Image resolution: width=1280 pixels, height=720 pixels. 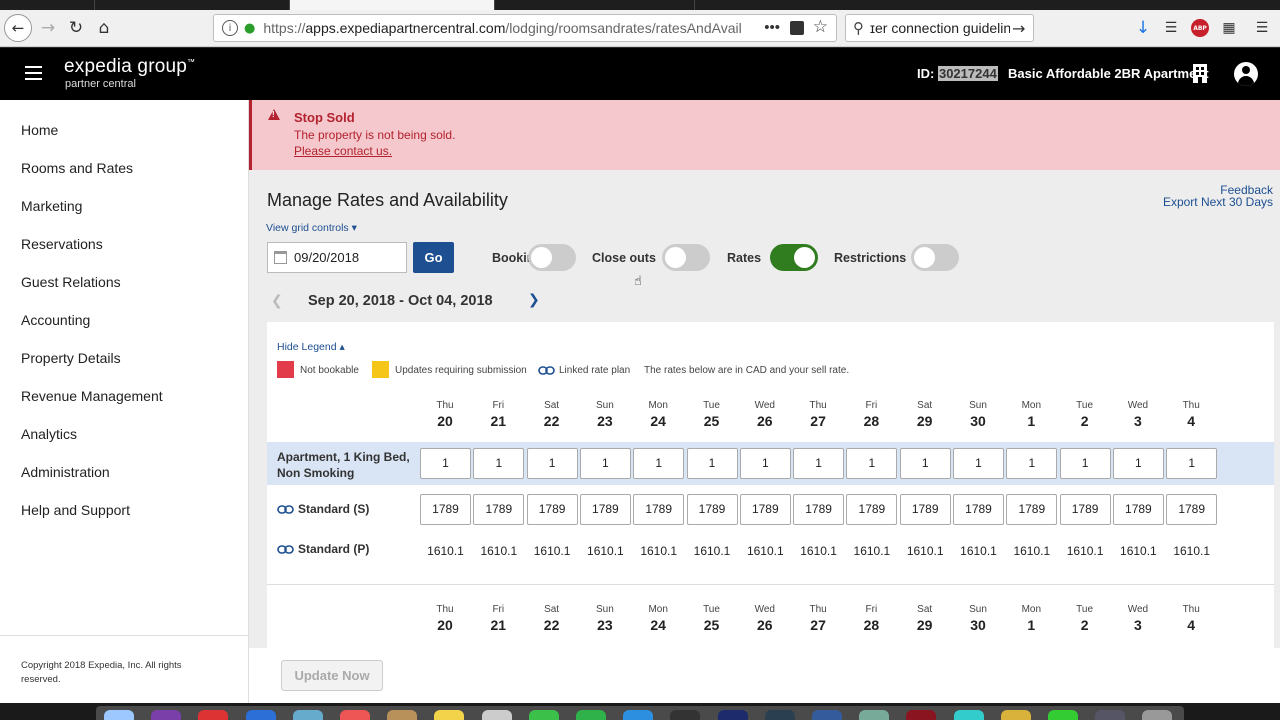 I want to click on hide-legend-link: Hide Legend ▴, so click(x=311, y=347).